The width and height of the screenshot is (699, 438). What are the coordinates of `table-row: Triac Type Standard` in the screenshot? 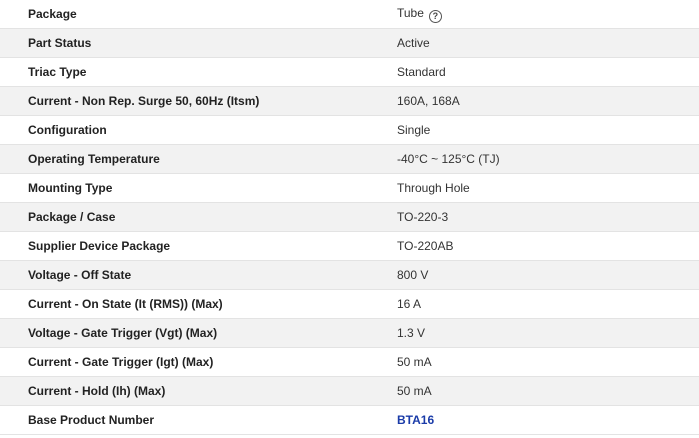 It's located at (349, 72).